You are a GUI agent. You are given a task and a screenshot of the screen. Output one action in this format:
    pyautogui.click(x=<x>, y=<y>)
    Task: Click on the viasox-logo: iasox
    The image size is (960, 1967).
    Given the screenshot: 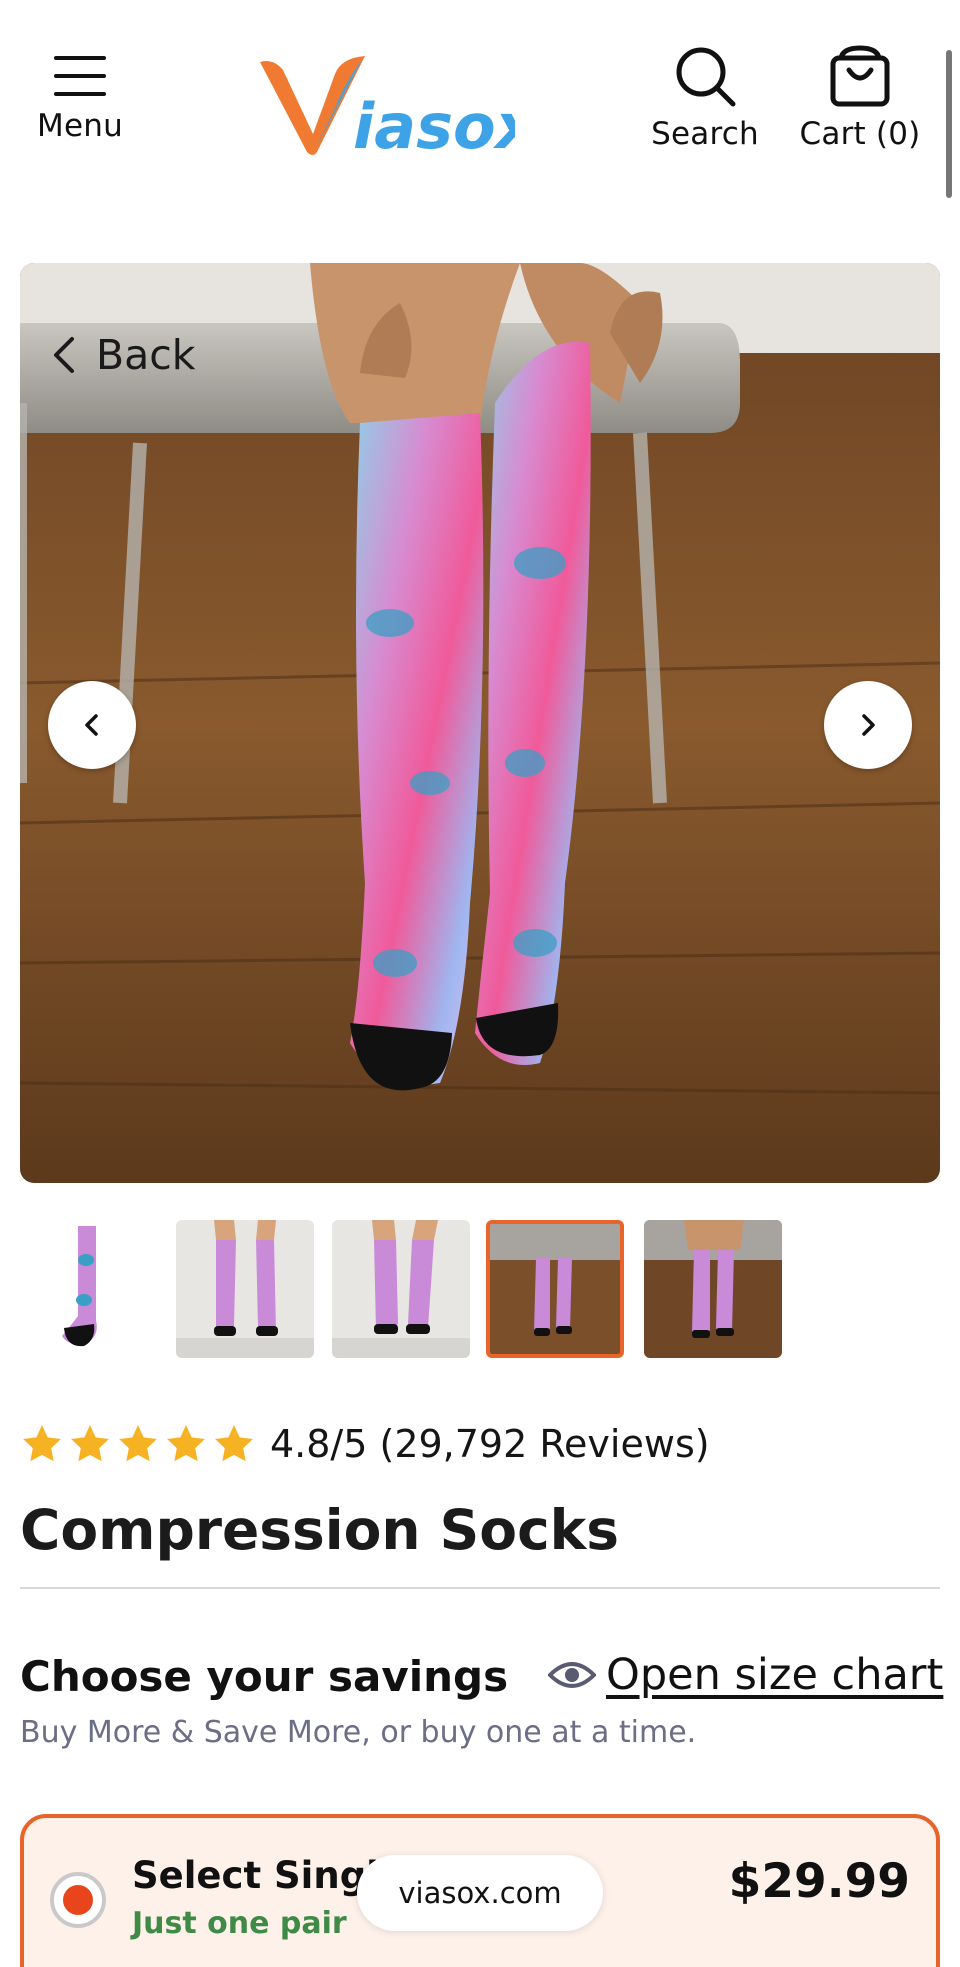 What is the action you would take?
    pyautogui.click(x=396, y=107)
    